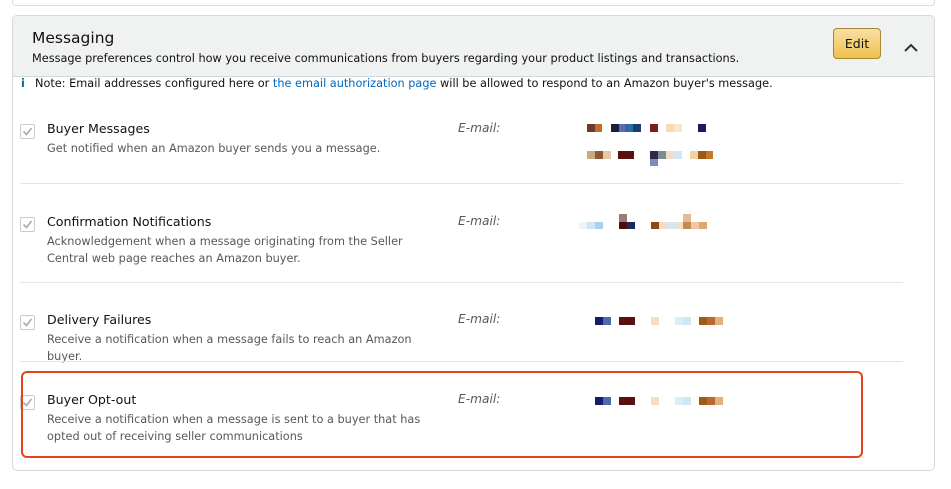 Image resolution: width=951 pixels, height=489 pixels. Describe the element at coordinates (23, 83) in the screenshot. I see `info-icon: i` at that location.